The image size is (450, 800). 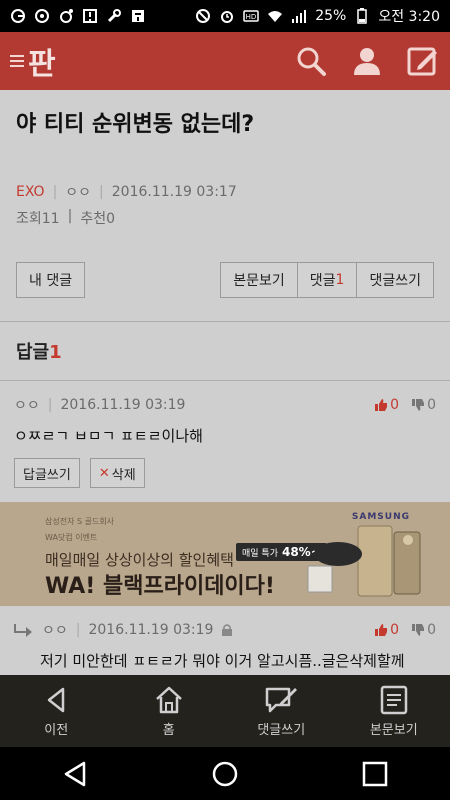 What do you see at coordinates (225, 473) in the screenshot?
I see `comment-buttons: 답글쓰기 ✕ 삭제` at bounding box center [225, 473].